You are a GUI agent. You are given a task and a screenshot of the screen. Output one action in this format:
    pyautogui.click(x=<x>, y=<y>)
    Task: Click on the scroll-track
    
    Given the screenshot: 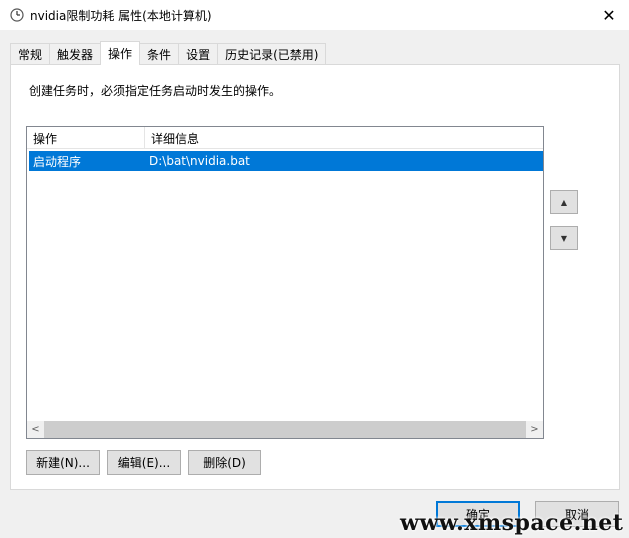 What is the action you would take?
    pyautogui.click(x=285, y=429)
    